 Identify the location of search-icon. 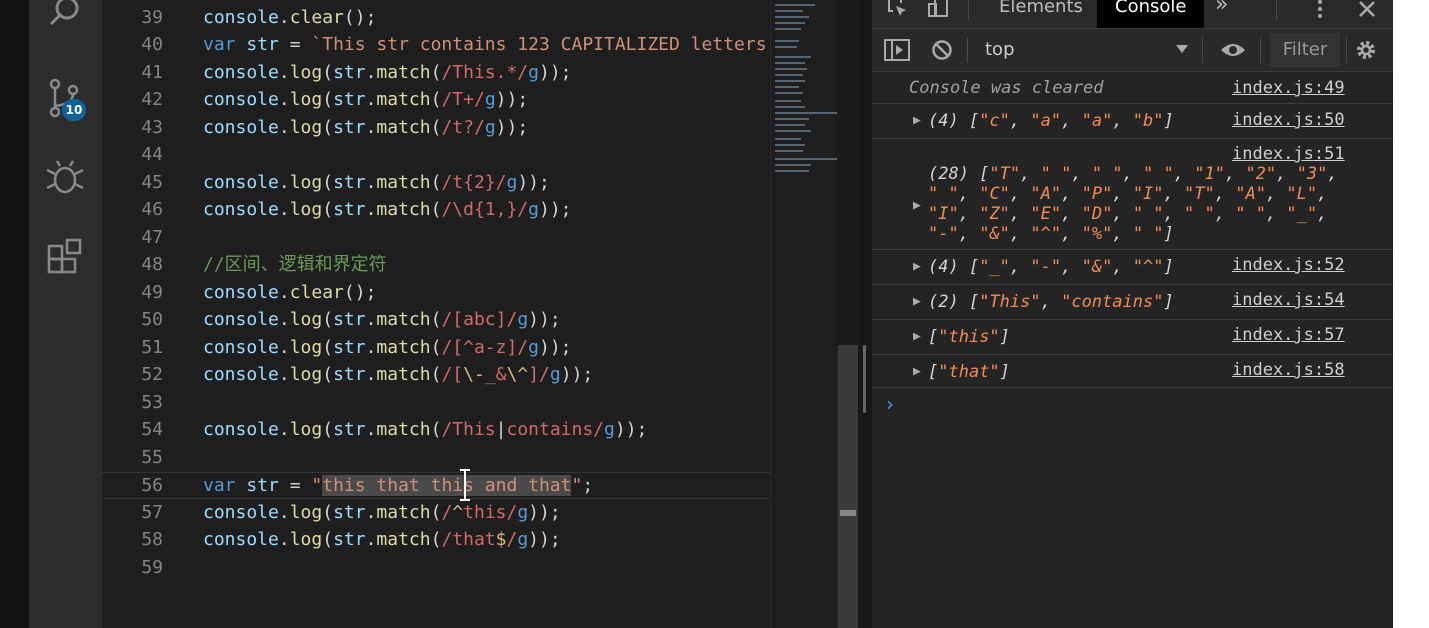
(65, 18).